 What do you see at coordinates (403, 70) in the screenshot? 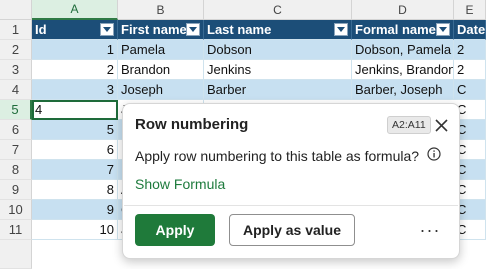
I see `cell-formal-name: Jenkins, Brandon` at bounding box center [403, 70].